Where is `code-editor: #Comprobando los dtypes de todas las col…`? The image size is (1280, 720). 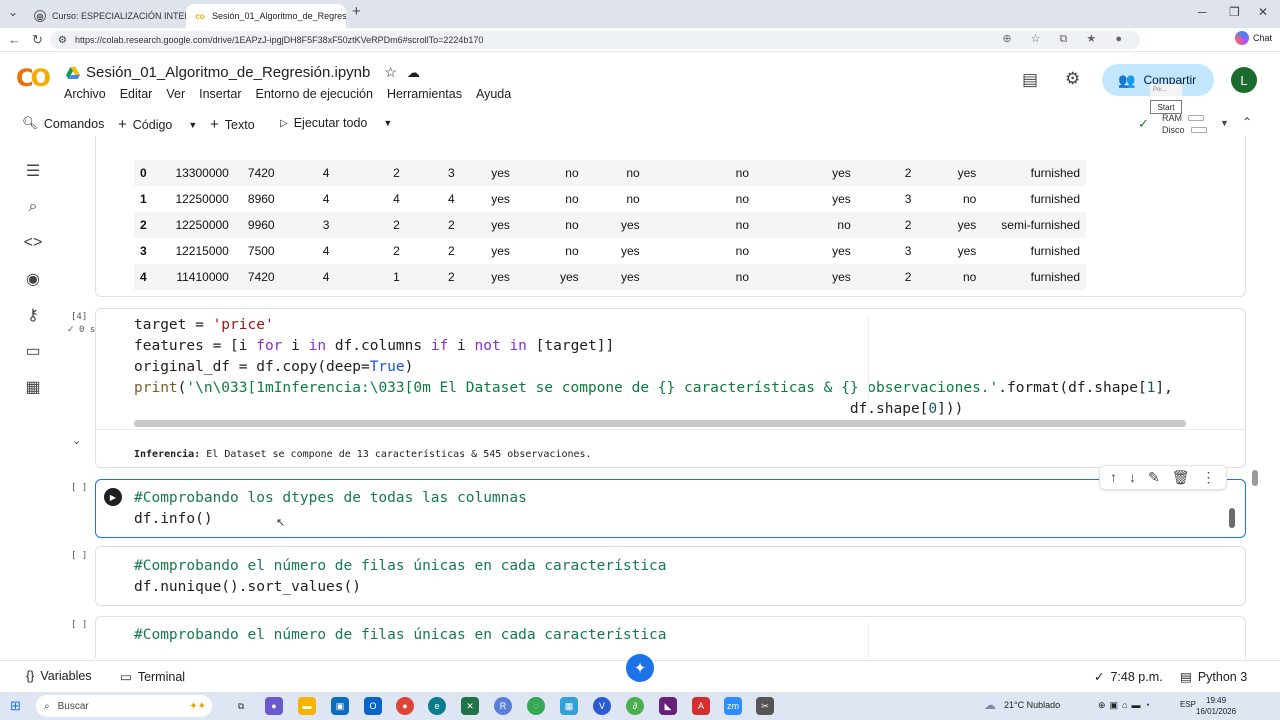 code-editor: #Comprobando los dtypes de todas las col… is located at coordinates (330, 509).